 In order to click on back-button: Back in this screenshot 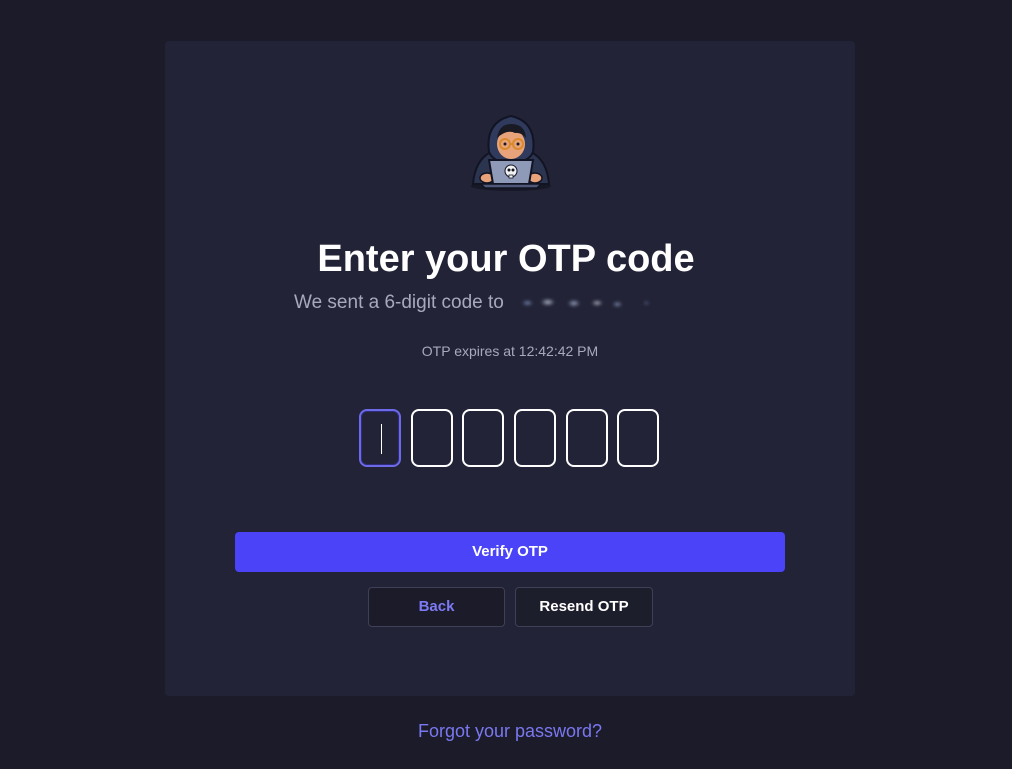, I will do `click(436, 607)`.